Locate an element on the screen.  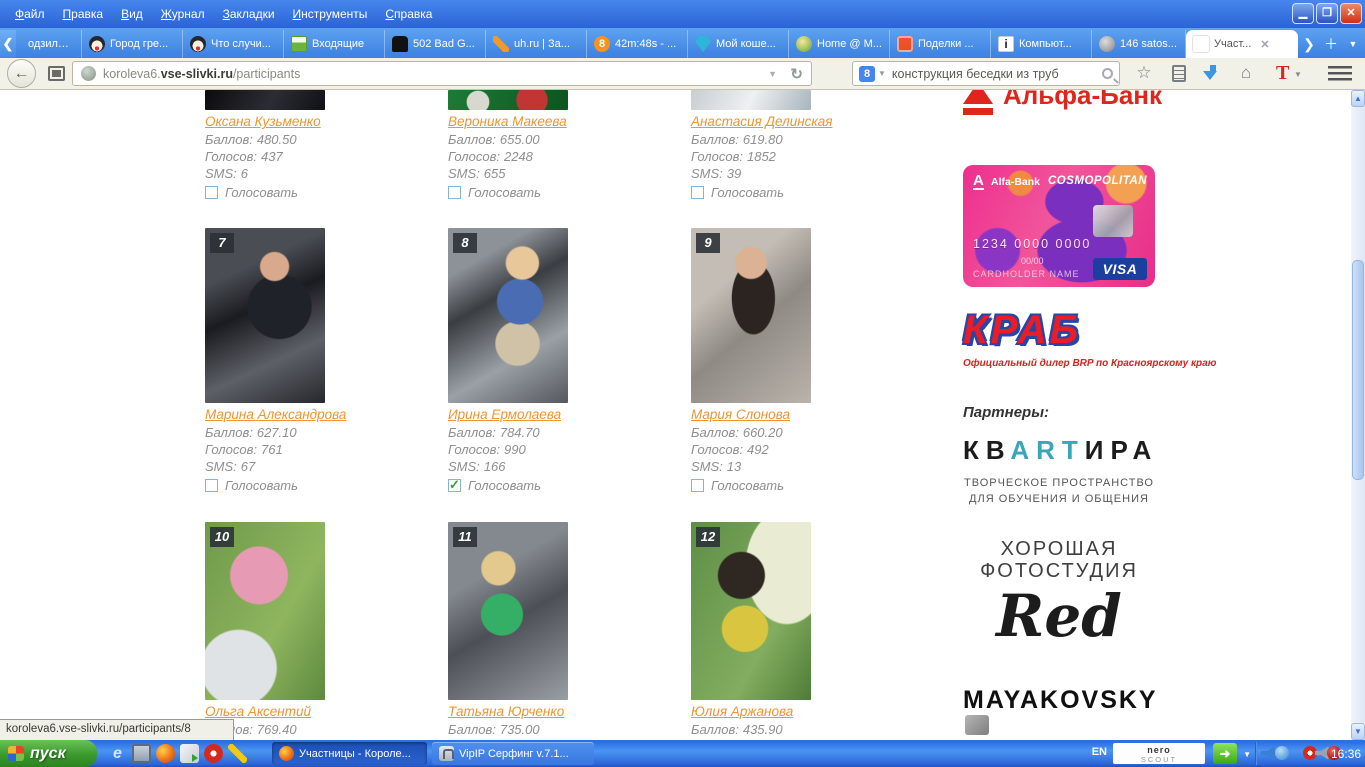
language-indicator: EN is located at coordinates (1099, 752).